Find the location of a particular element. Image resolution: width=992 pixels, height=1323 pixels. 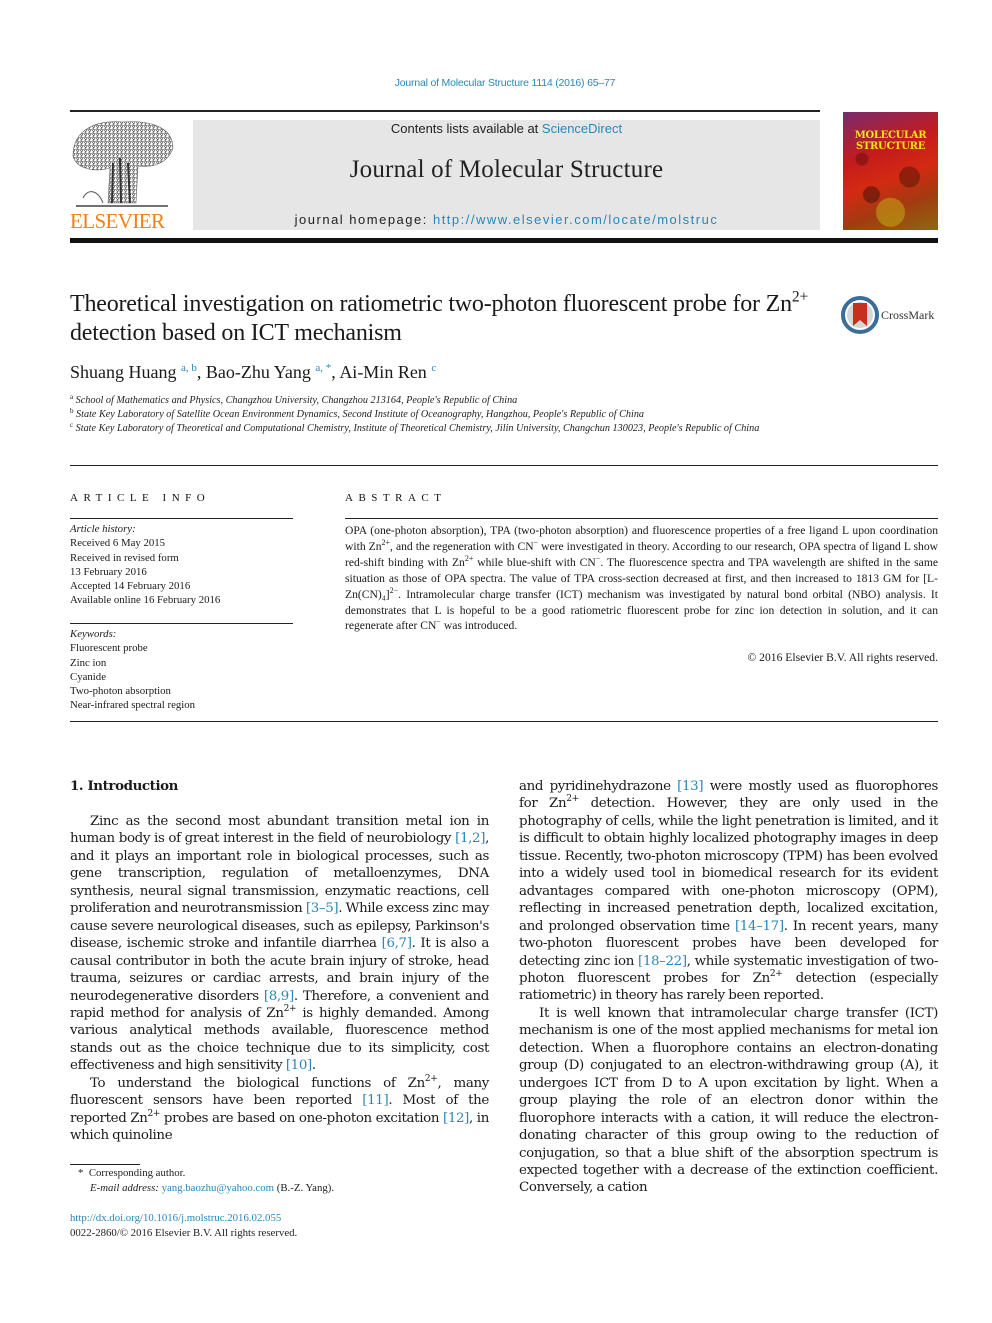

title-part2: detection based on ICT mechanism is located at coordinates (236, 333).